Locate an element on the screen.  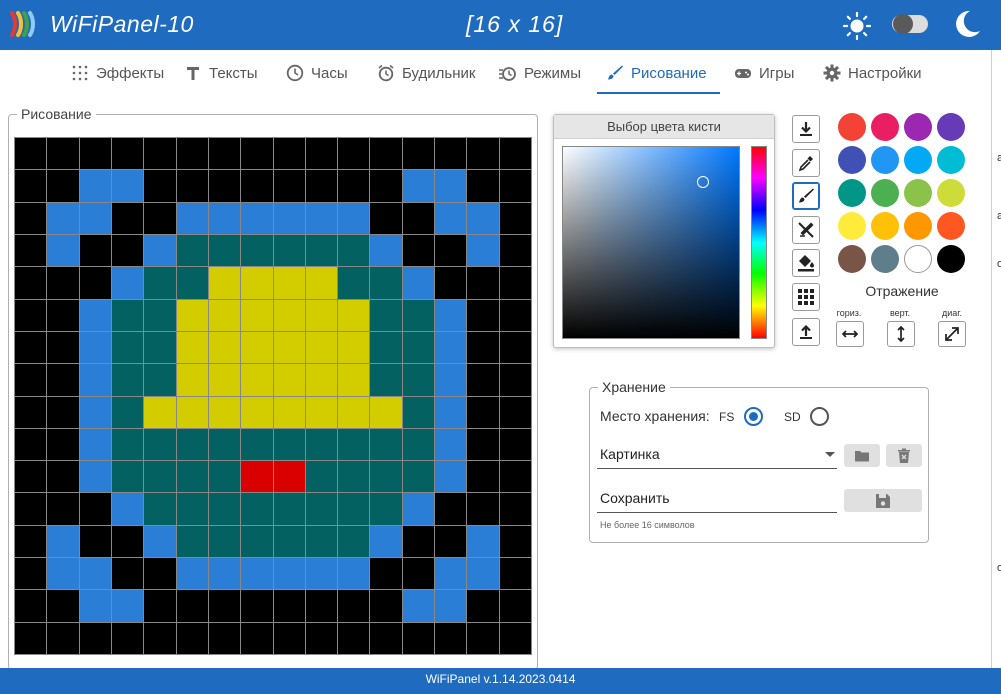
open-folder-button is located at coordinates (862, 455).